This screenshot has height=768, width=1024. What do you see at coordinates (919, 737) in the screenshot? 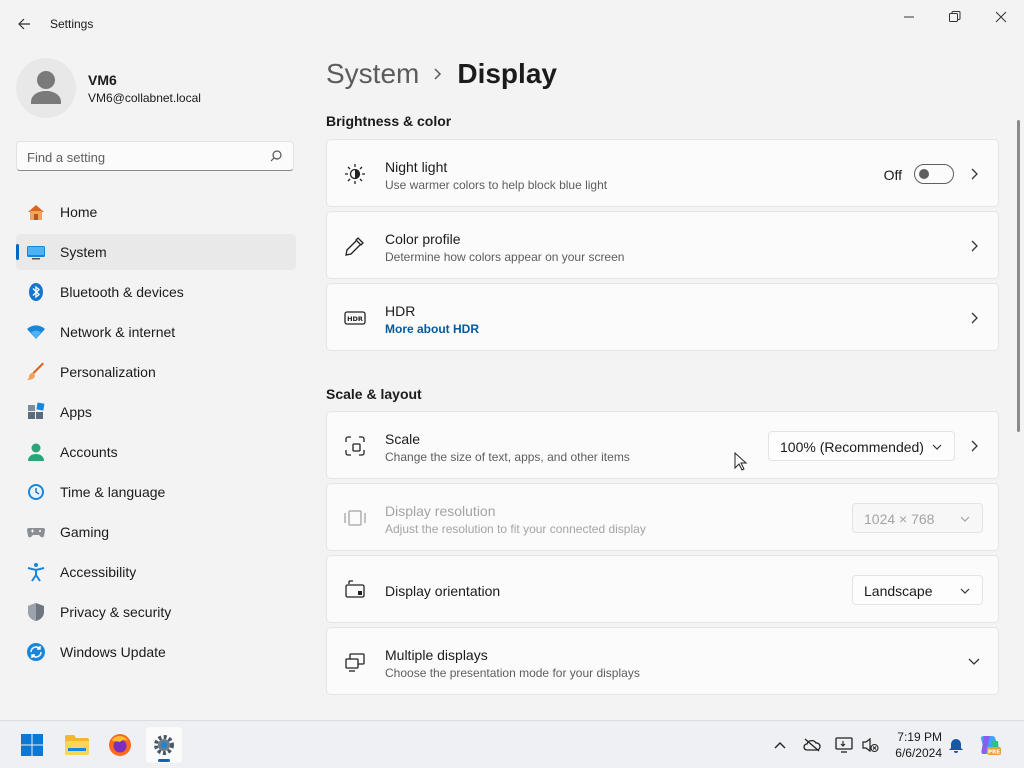
I see `clock-time: 7:19 PM` at bounding box center [919, 737].